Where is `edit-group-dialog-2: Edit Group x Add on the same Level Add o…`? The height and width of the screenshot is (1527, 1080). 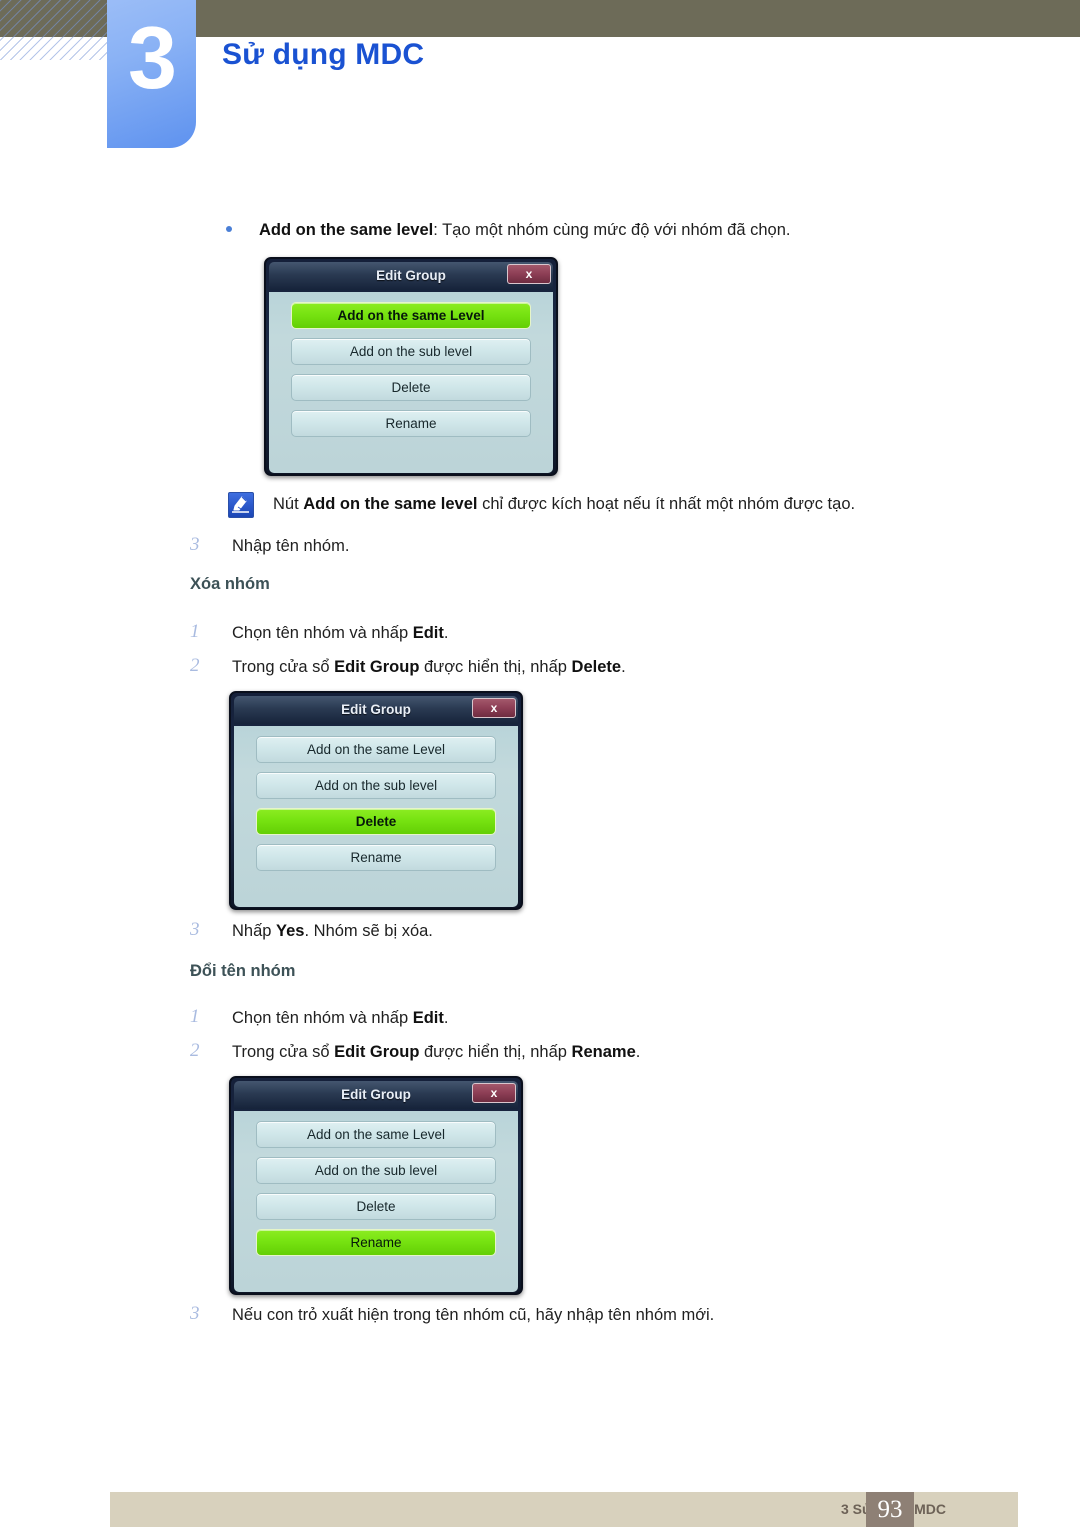 edit-group-dialog-2: Edit Group x Add on the same Level Add o… is located at coordinates (376, 800).